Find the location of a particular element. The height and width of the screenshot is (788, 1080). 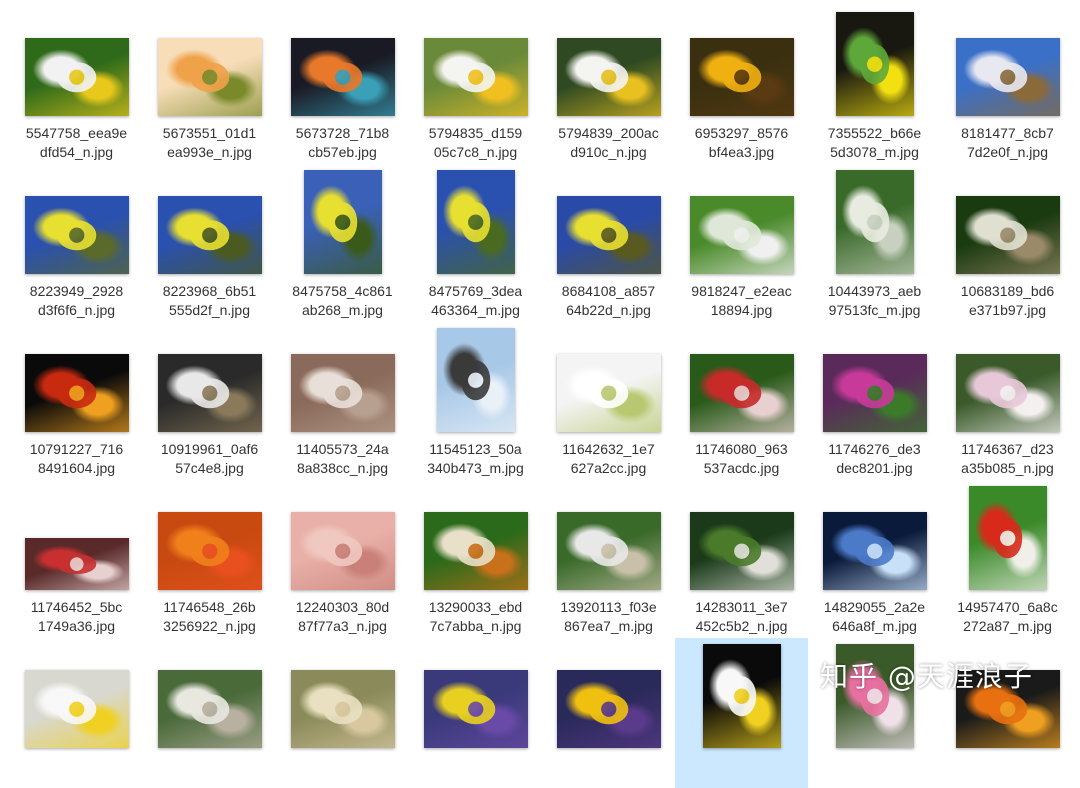

file-name-line-2: 87f77a3_n.jpg is located at coordinates (342, 626).